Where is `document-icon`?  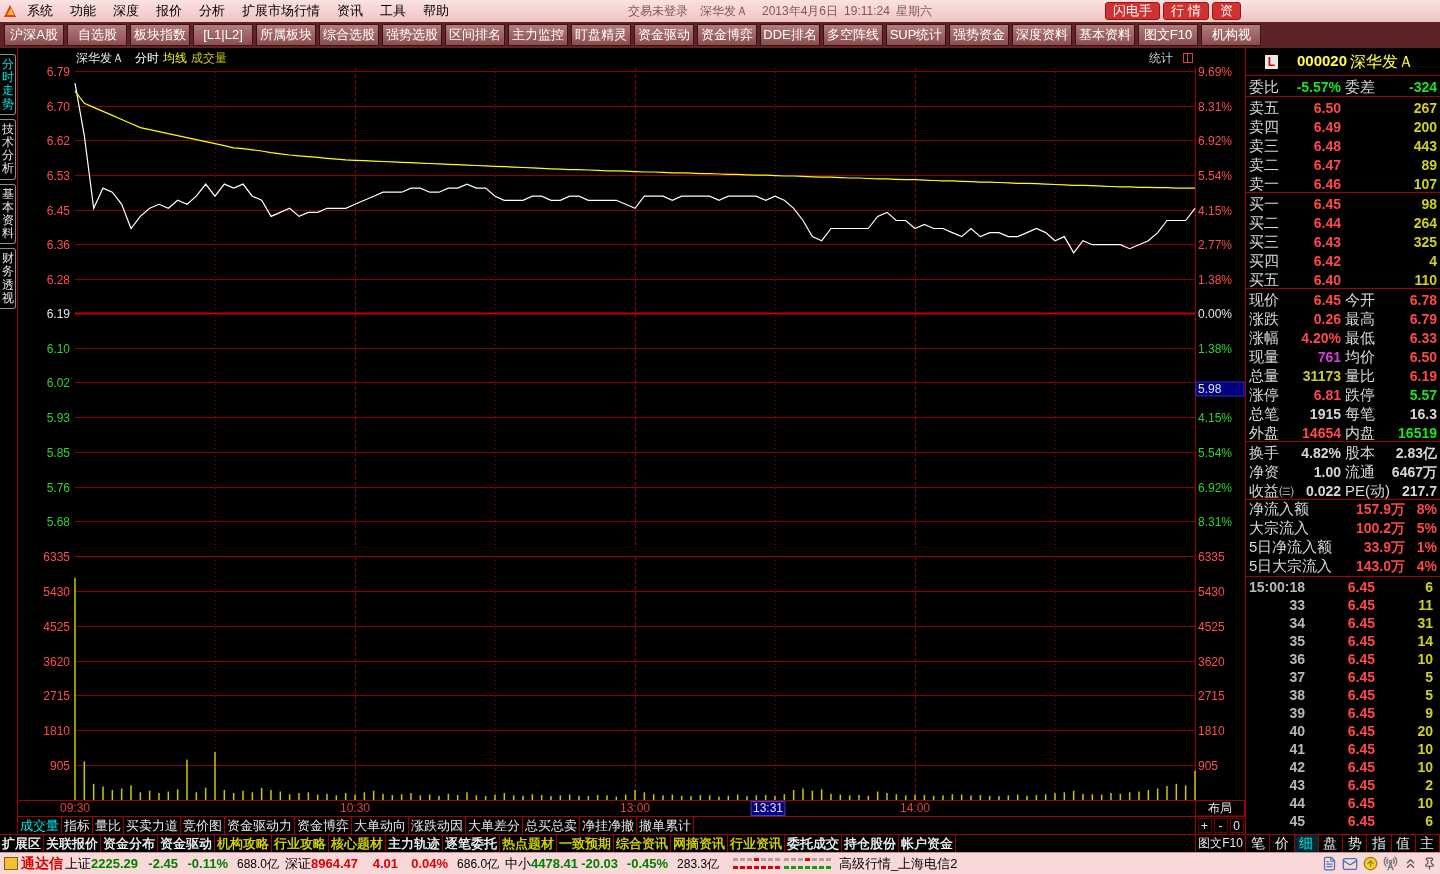 document-icon is located at coordinates (1329, 863).